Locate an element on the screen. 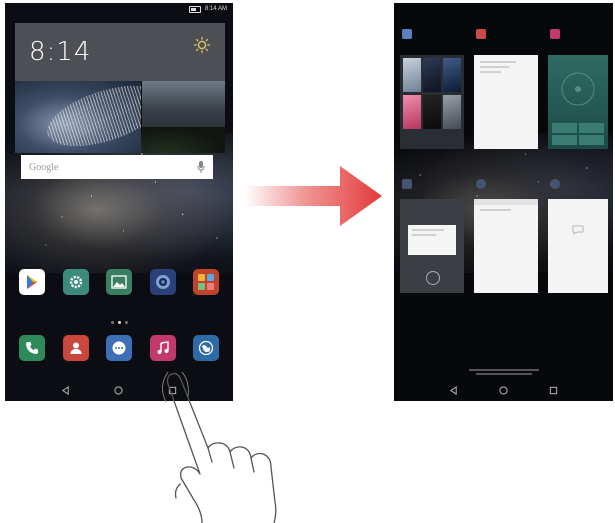 This screenshot has height=523, width=615. music-icon is located at coordinates (162, 348).